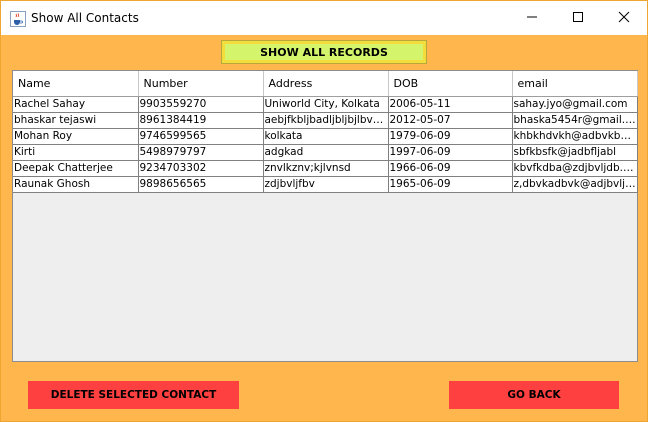 This screenshot has height=422, width=648. I want to click on column-header-dob: DOB, so click(450, 84).